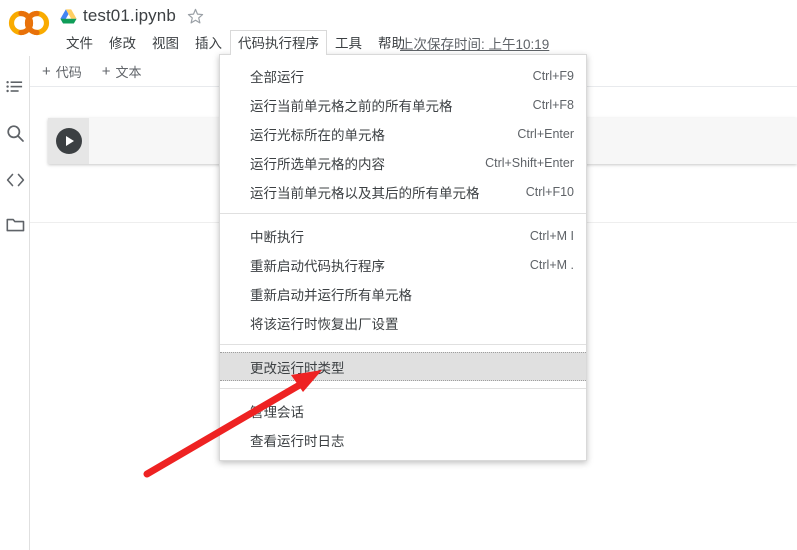 The width and height of the screenshot is (797, 550). I want to click on menu-option-run-selection: 运行所选单元格的内容 Ctrl+Shift+Enter, so click(403, 162).